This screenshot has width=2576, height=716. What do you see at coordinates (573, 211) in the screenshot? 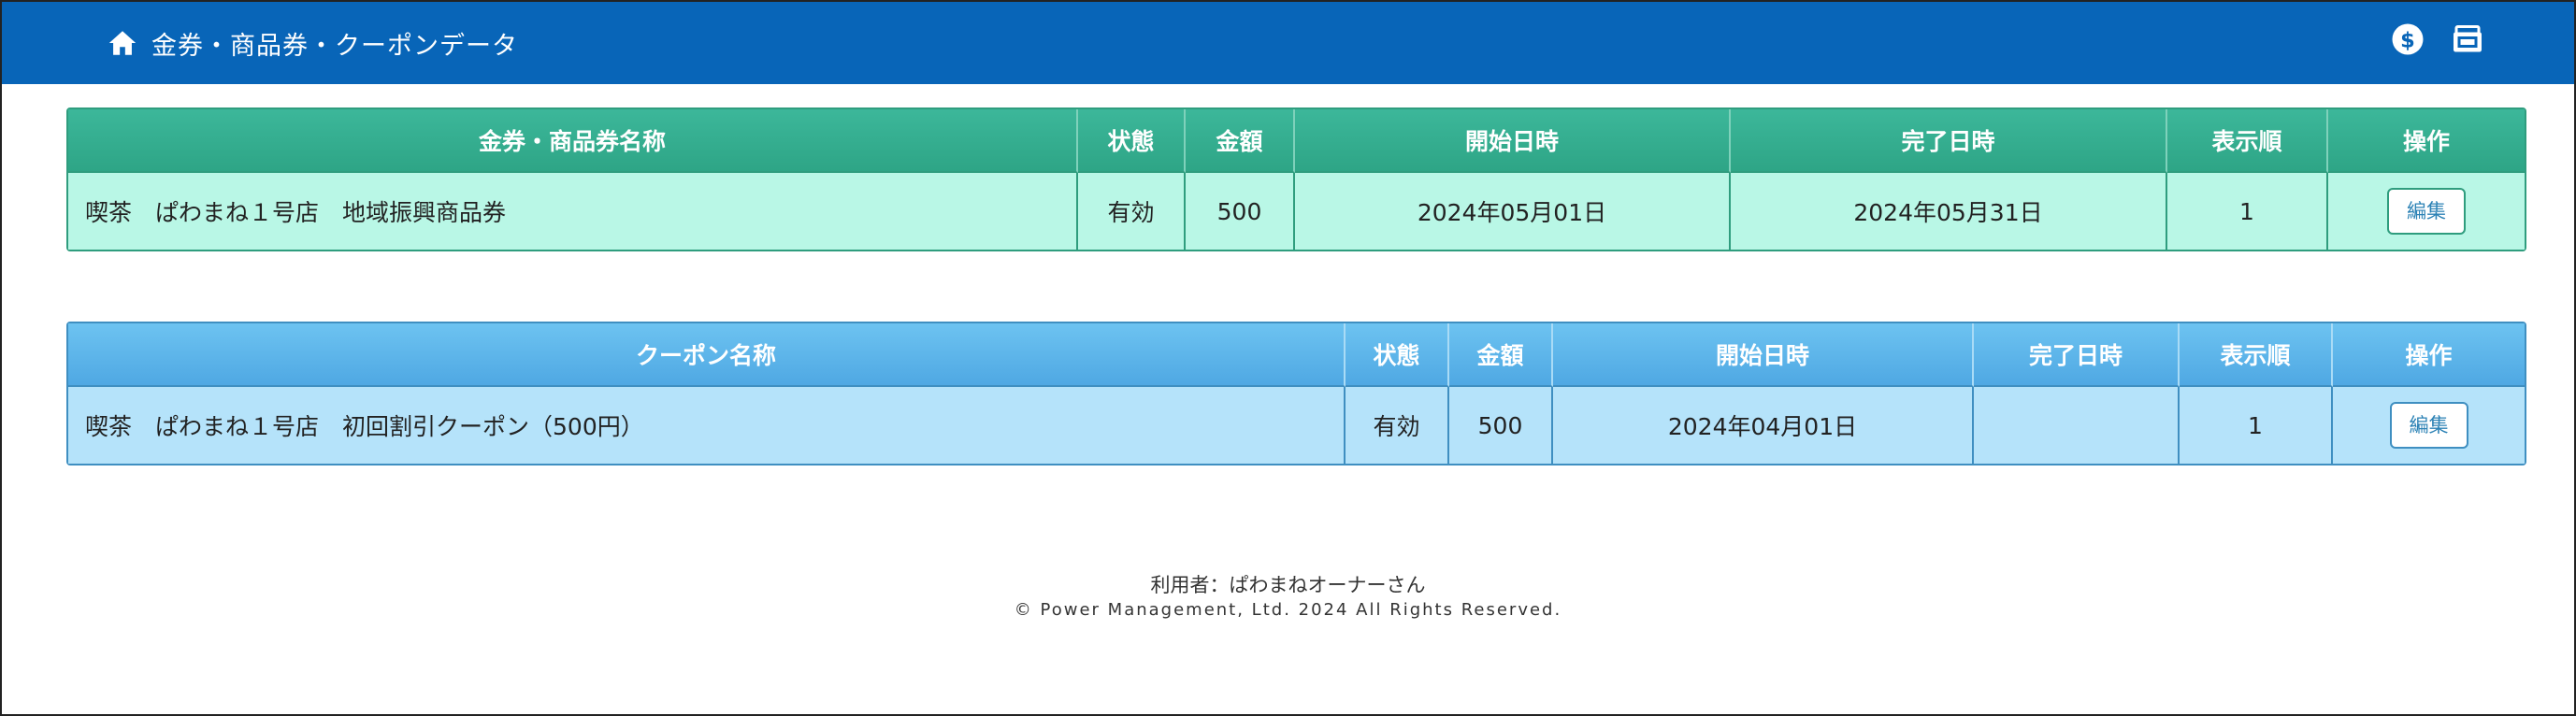
I see `voucher-name: 喫茶 ぱわまね１号店 地域振興商品券` at bounding box center [573, 211].